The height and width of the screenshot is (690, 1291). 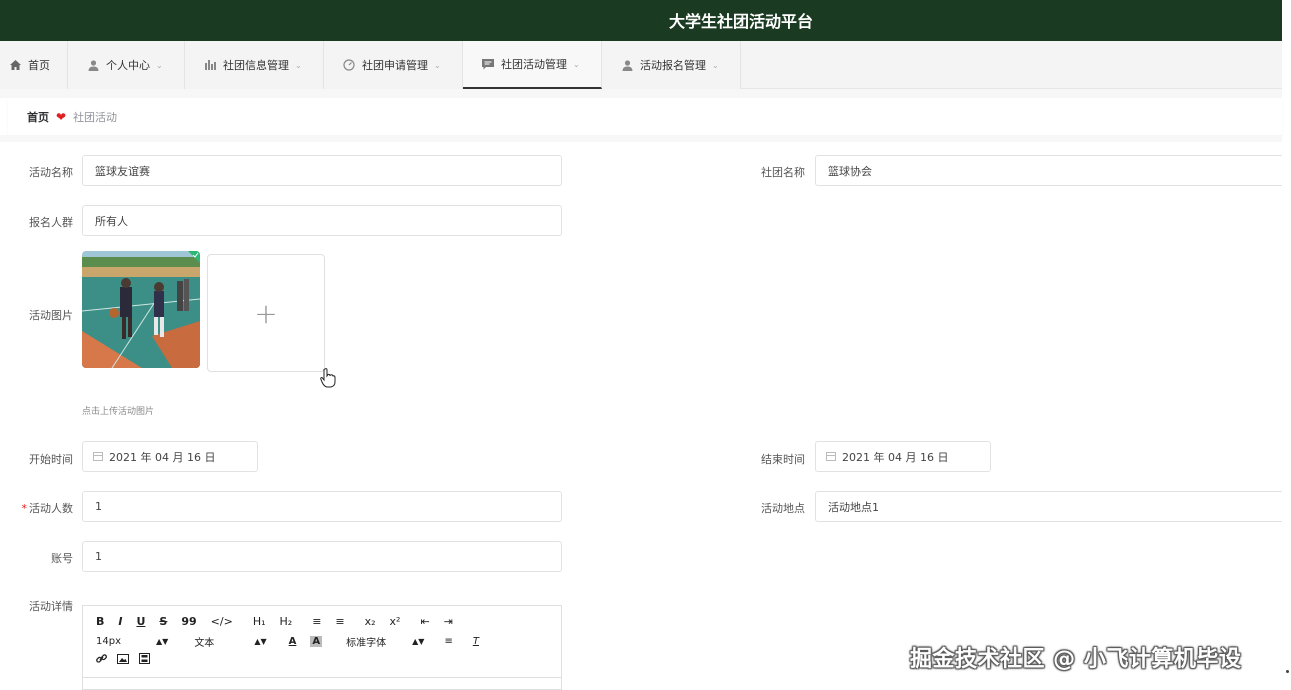 What do you see at coordinates (645, 116) in the screenshot?
I see `breadcrumb: 首页 ❤ 社团活动` at bounding box center [645, 116].